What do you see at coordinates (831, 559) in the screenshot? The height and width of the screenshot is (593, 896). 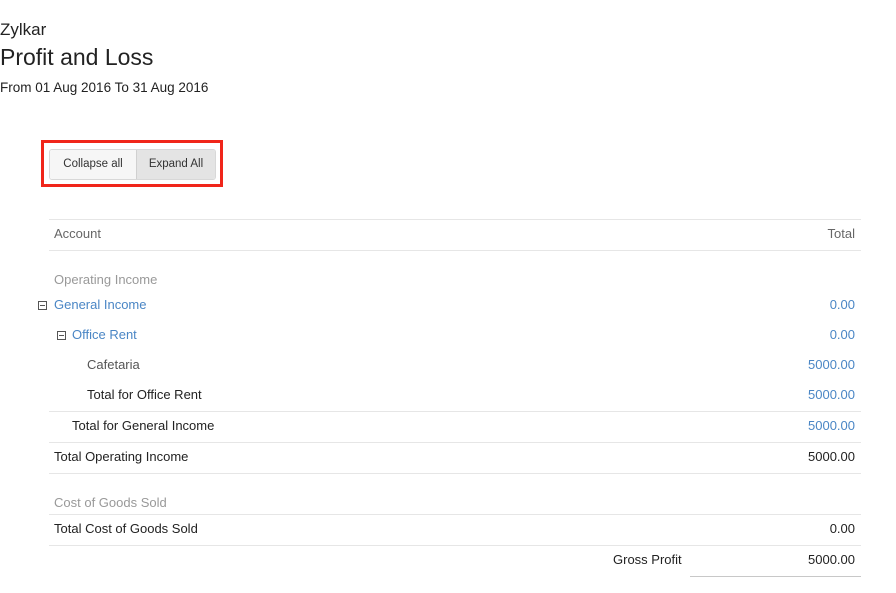 I see `gross-profit-value: 5000.00` at bounding box center [831, 559].